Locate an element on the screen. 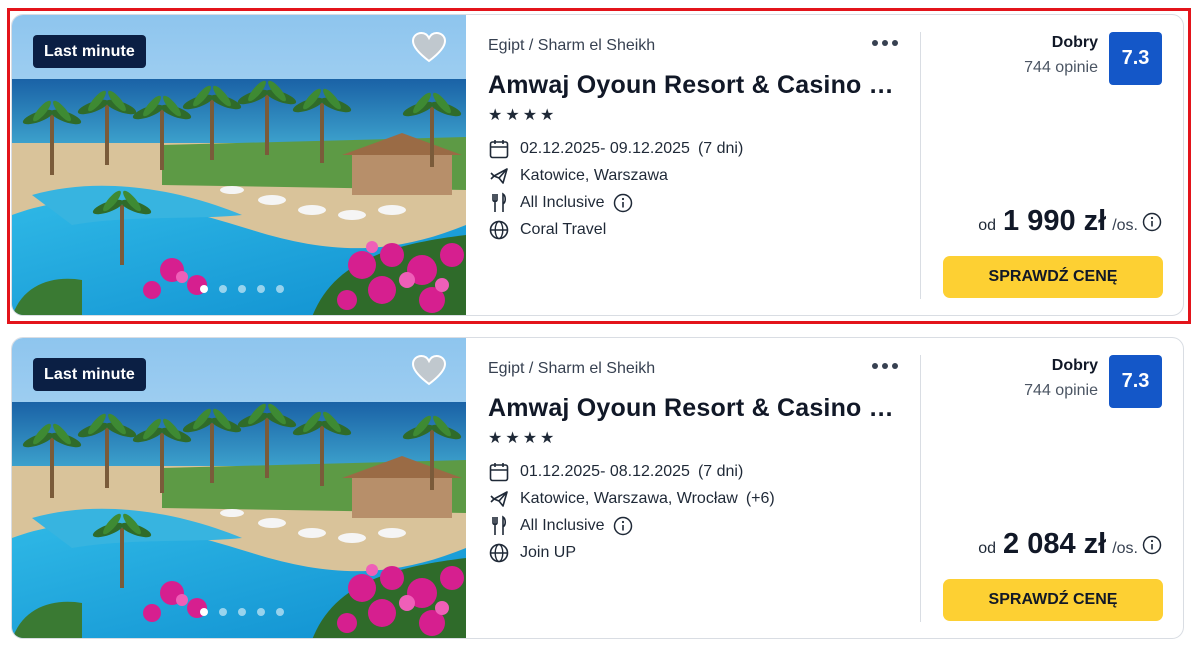 This screenshot has width=1200, height=656. price-value: 2 084 zł is located at coordinates (1055, 544).